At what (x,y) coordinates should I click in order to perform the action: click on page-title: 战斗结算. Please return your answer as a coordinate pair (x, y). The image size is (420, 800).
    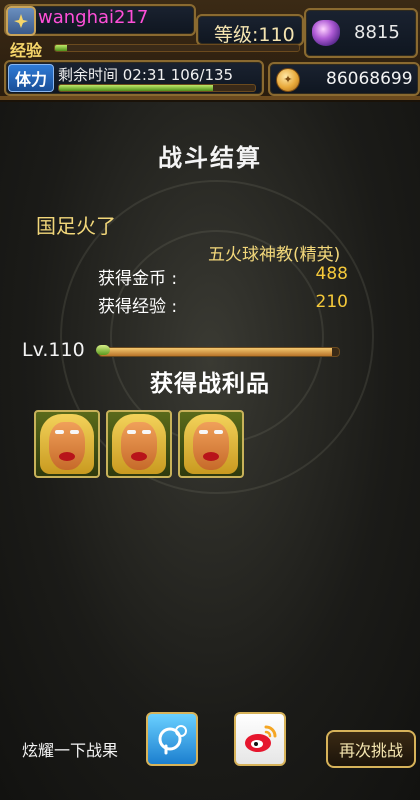
    Looking at the image, I should click on (210, 158).